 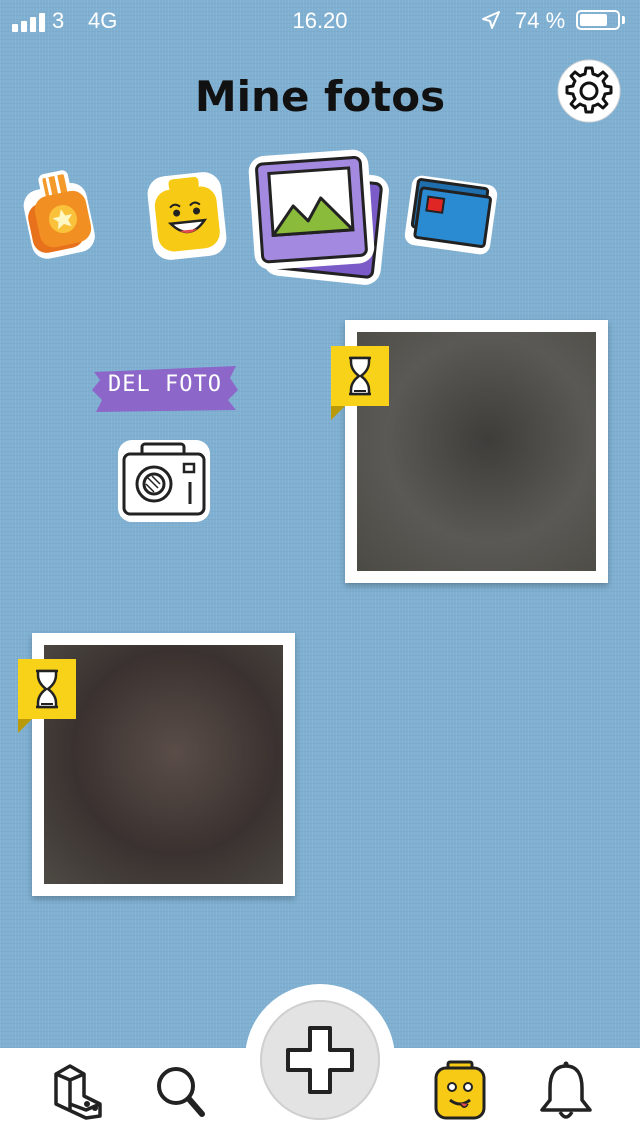 What do you see at coordinates (460, 1091) in the screenshot?
I see `minifig-face-icon` at bounding box center [460, 1091].